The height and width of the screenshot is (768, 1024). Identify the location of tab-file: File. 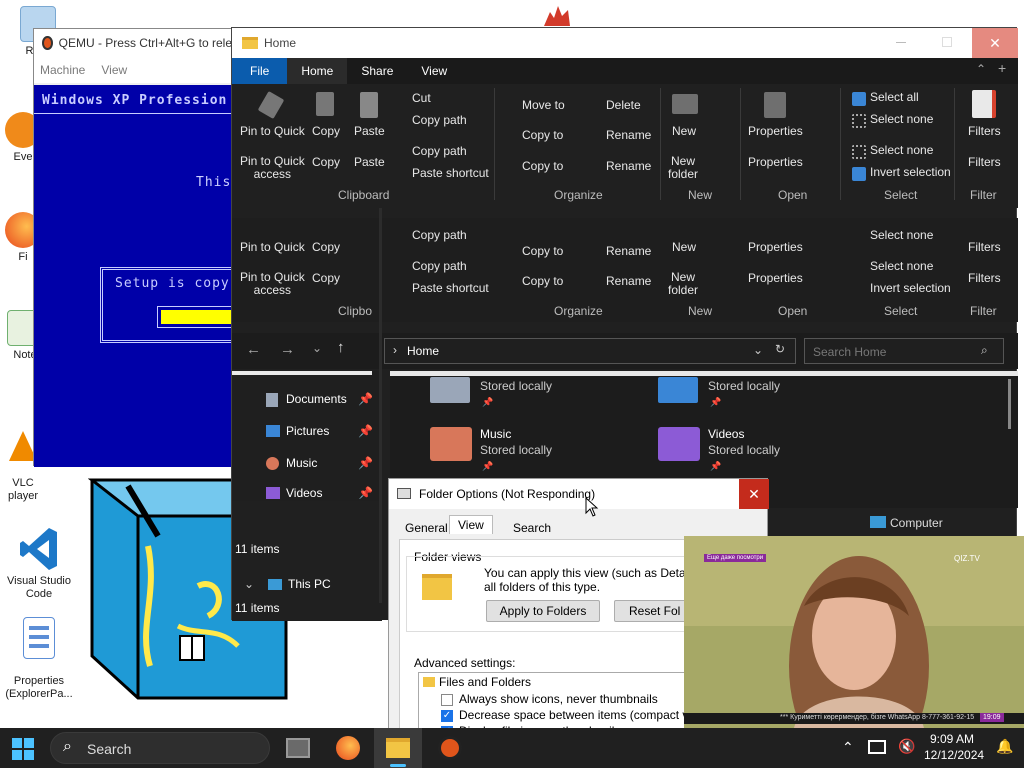
(260, 71).